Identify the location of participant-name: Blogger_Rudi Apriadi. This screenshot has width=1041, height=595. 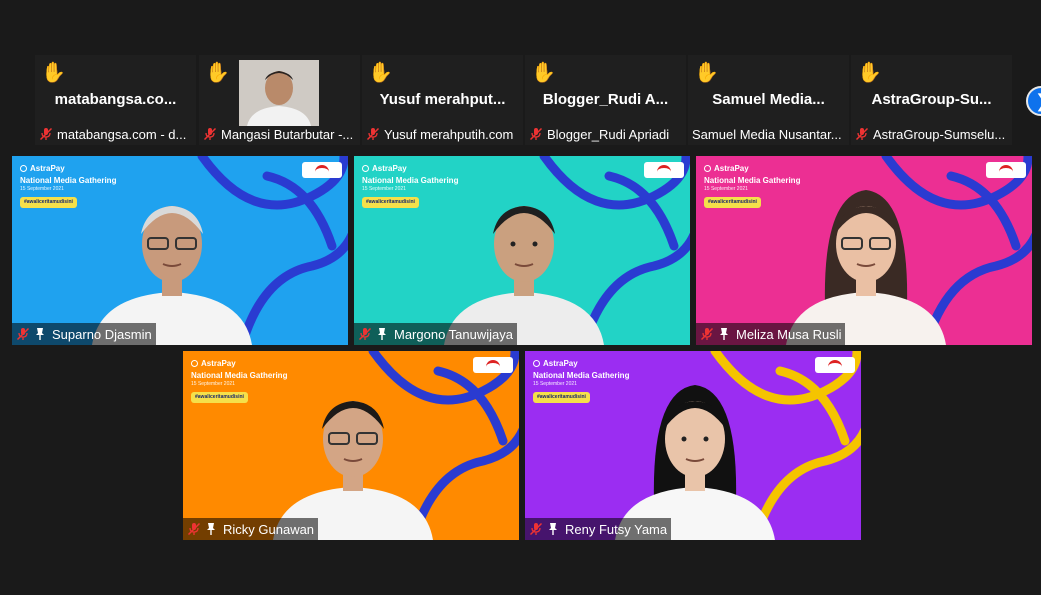
(608, 134).